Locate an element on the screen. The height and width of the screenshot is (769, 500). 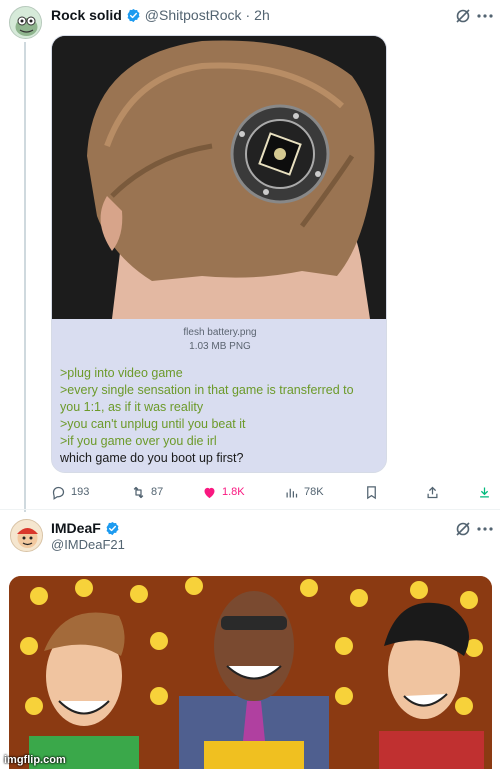
share-icon is located at coordinates (432, 492).